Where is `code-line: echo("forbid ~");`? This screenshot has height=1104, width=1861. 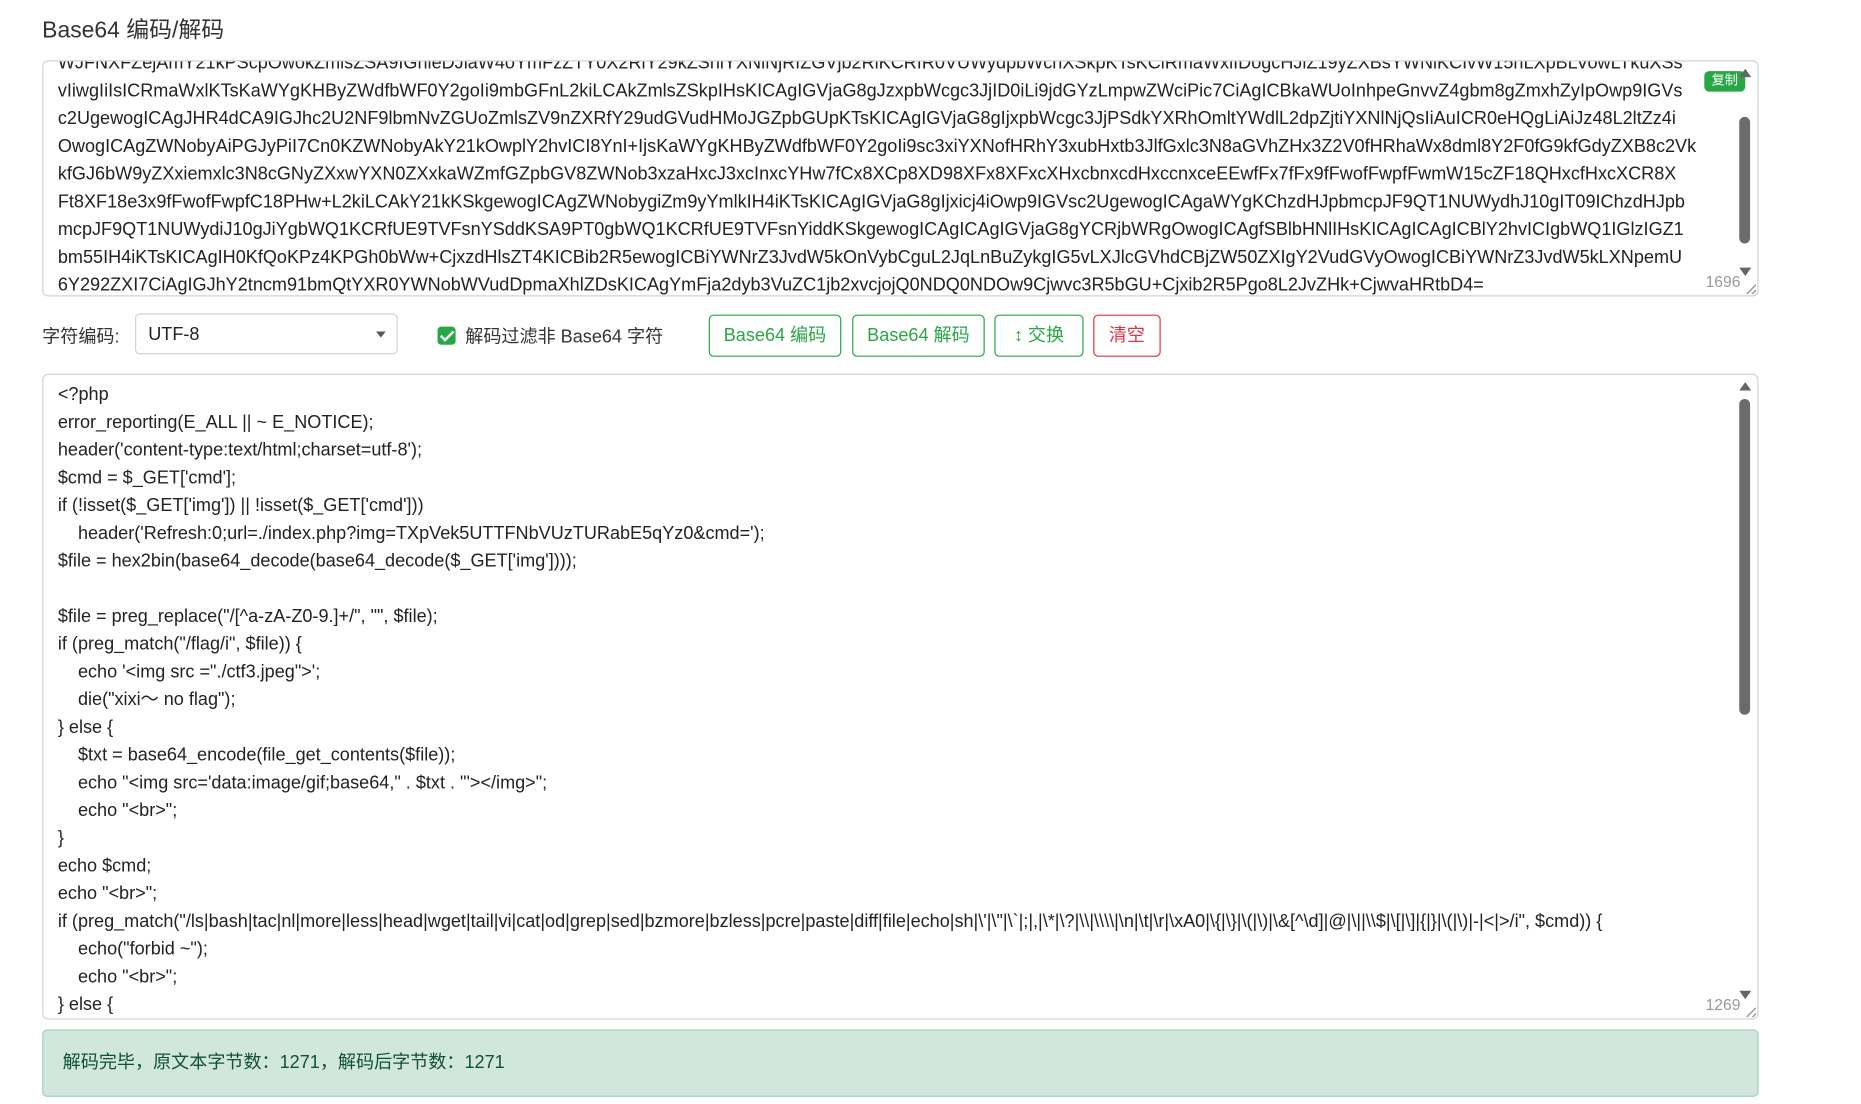
code-line: echo("forbid ~"); is located at coordinates (132, 949).